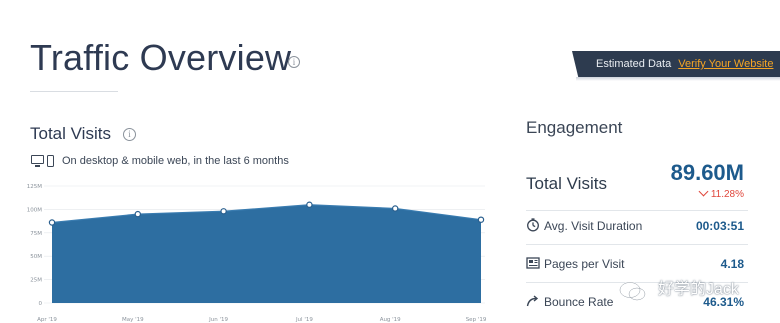 This screenshot has height=323, width=780. Describe the element at coordinates (70, 133) in the screenshot. I see `total-visits-title: Total Visits` at that location.